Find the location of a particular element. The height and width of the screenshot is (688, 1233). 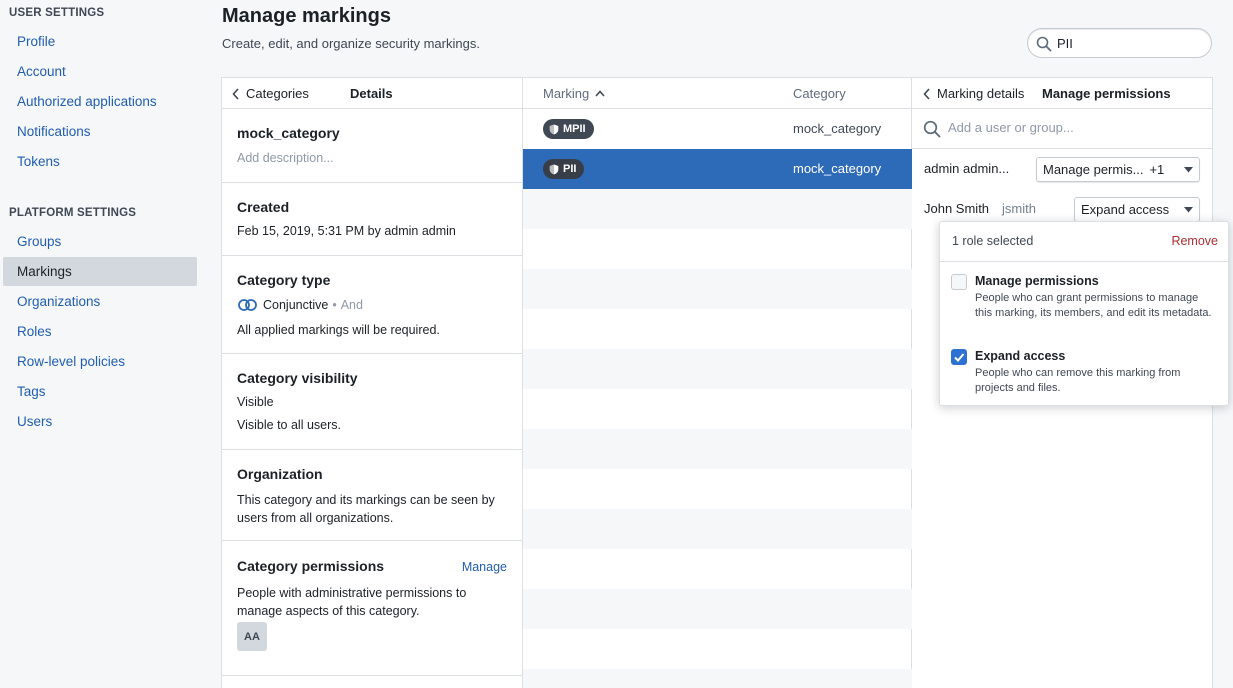

category-visibility-value: Visible is located at coordinates (255, 402).